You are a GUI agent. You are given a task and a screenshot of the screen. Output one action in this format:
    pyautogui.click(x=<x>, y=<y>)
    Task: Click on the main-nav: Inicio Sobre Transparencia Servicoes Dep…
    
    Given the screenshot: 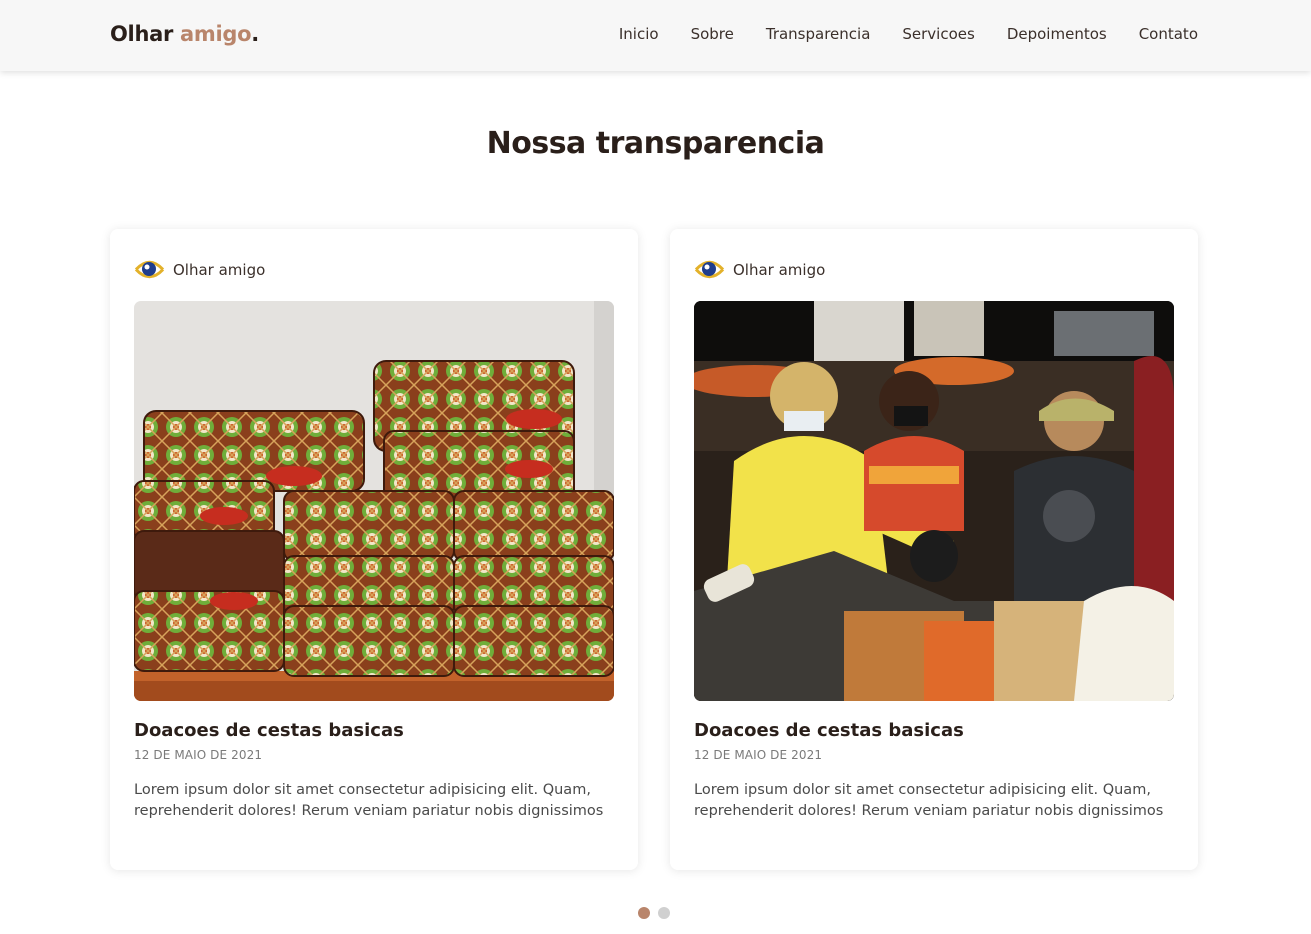 What is the action you would take?
    pyautogui.click(x=908, y=34)
    